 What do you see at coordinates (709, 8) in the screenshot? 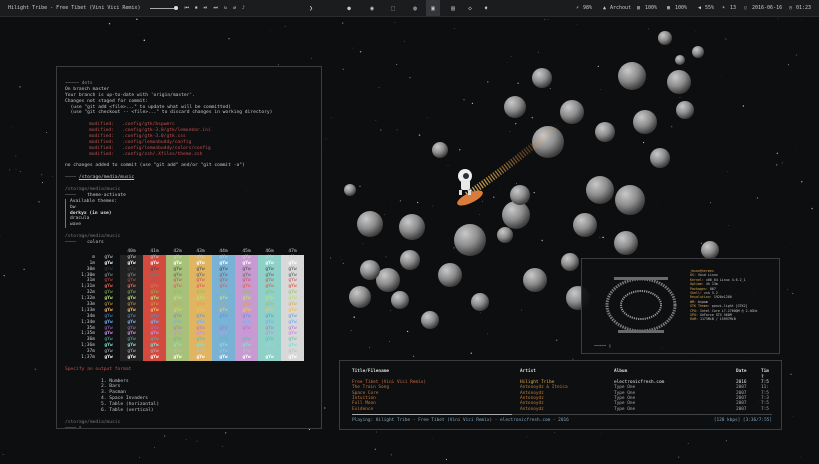
I see `volume-status: 55%` at bounding box center [709, 8].